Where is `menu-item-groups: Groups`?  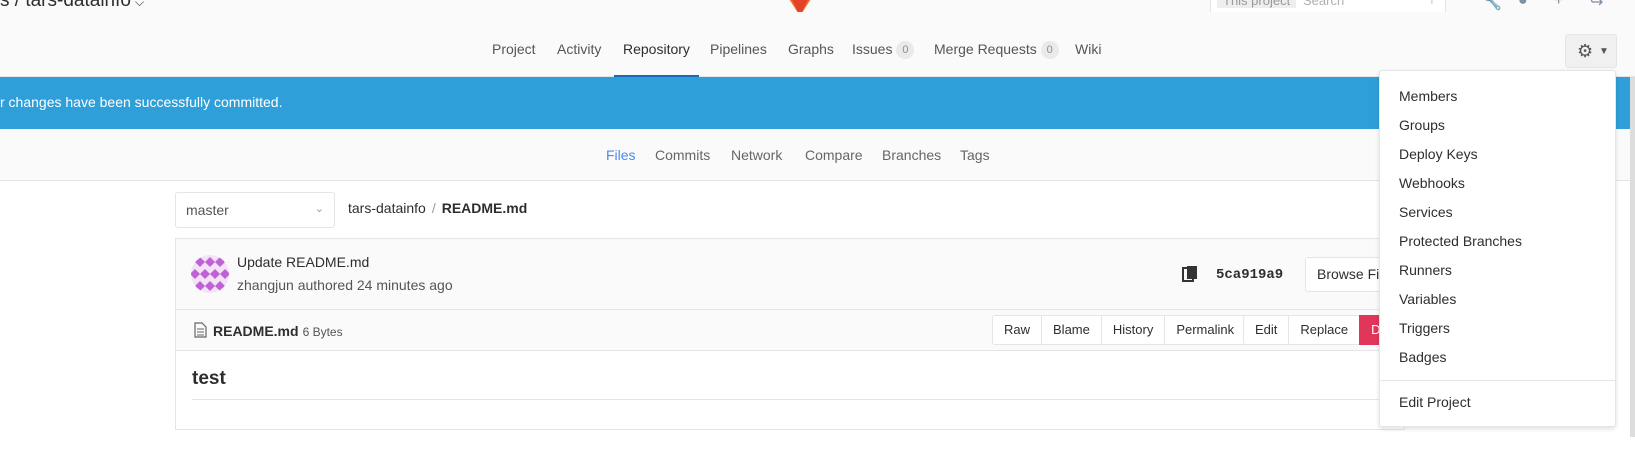
menu-item-groups: Groups is located at coordinates (1422, 125).